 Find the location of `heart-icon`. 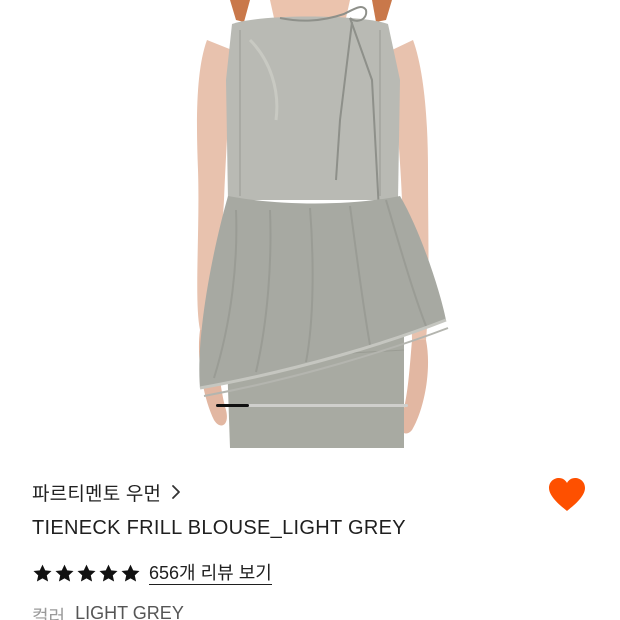

heart-icon is located at coordinates (567, 494).